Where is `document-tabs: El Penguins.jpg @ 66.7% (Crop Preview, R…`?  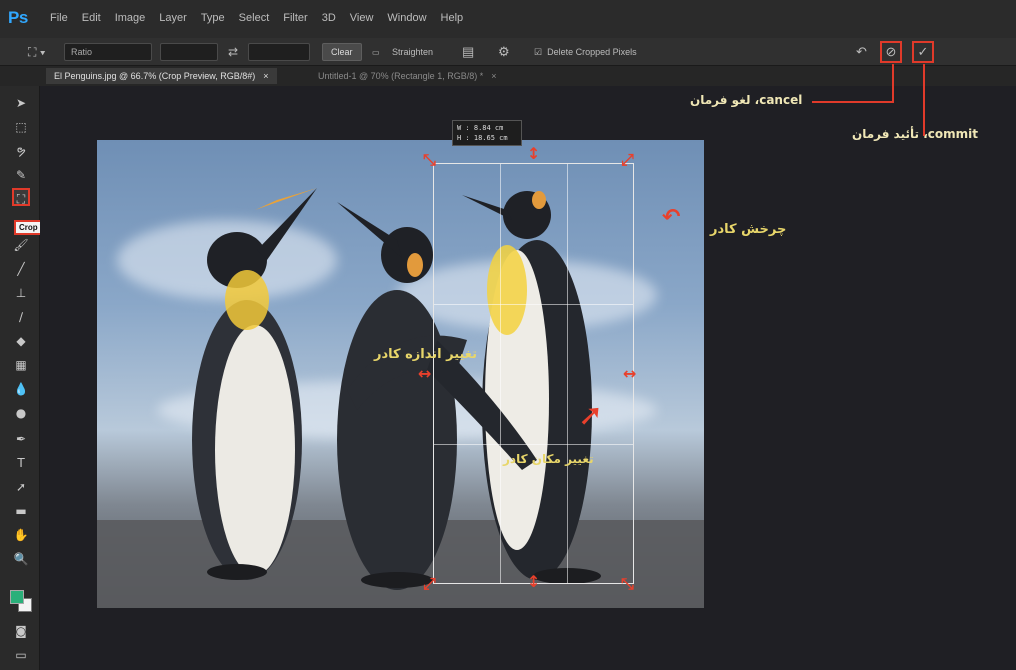
document-tabs: El Penguins.jpg @ 66.7% (Crop Preview, R… is located at coordinates (508, 76).